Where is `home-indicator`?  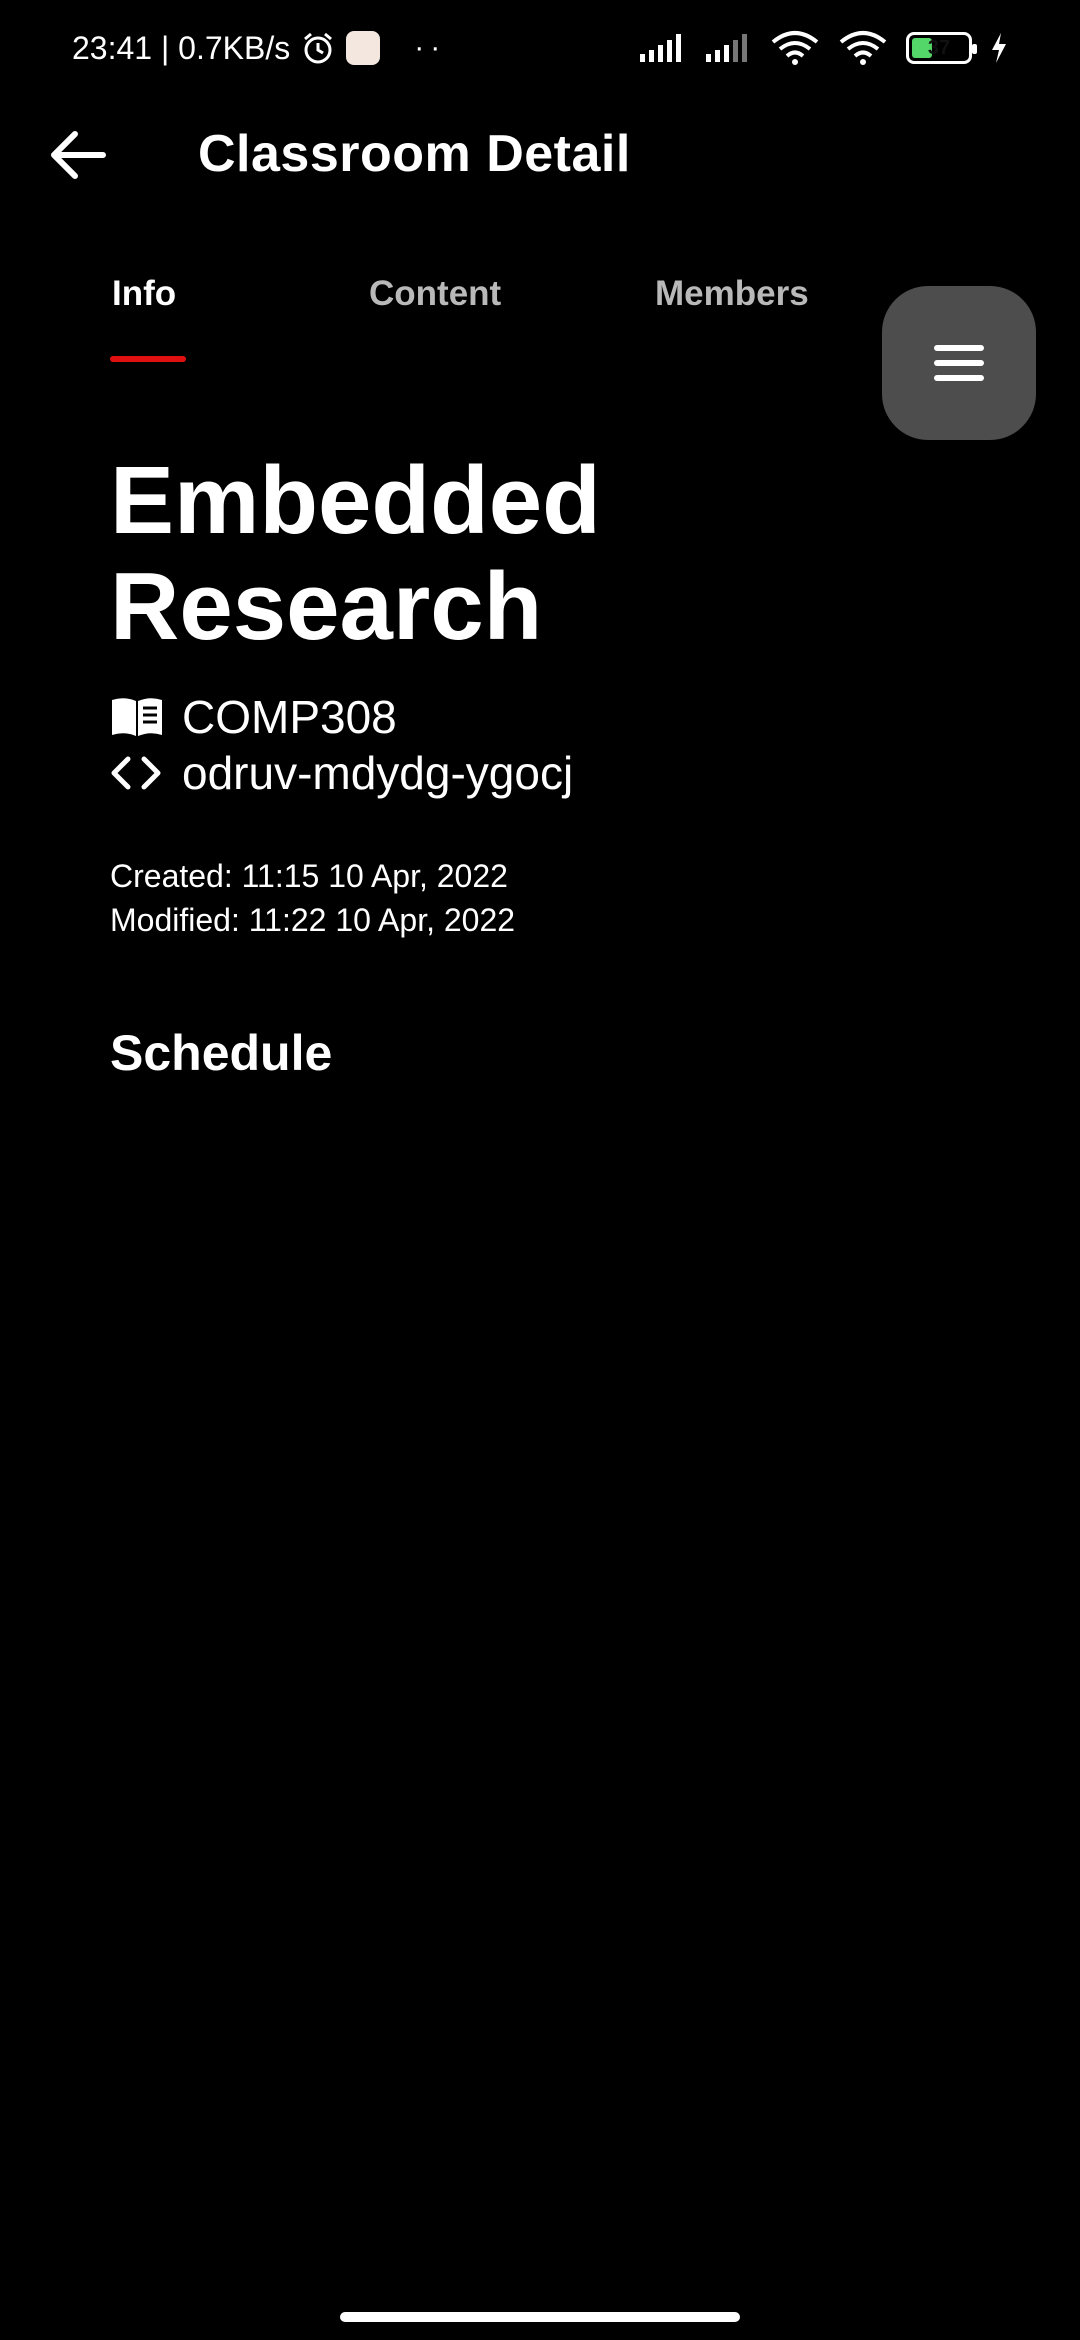
home-indicator is located at coordinates (540, 2317).